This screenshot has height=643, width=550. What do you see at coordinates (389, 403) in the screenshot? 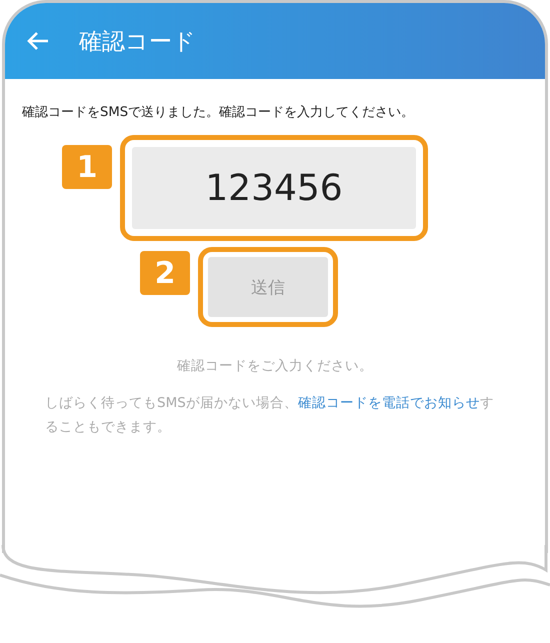
I see `phone-code-link: 確認コードを電話でお知らせ` at bounding box center [389, 403].